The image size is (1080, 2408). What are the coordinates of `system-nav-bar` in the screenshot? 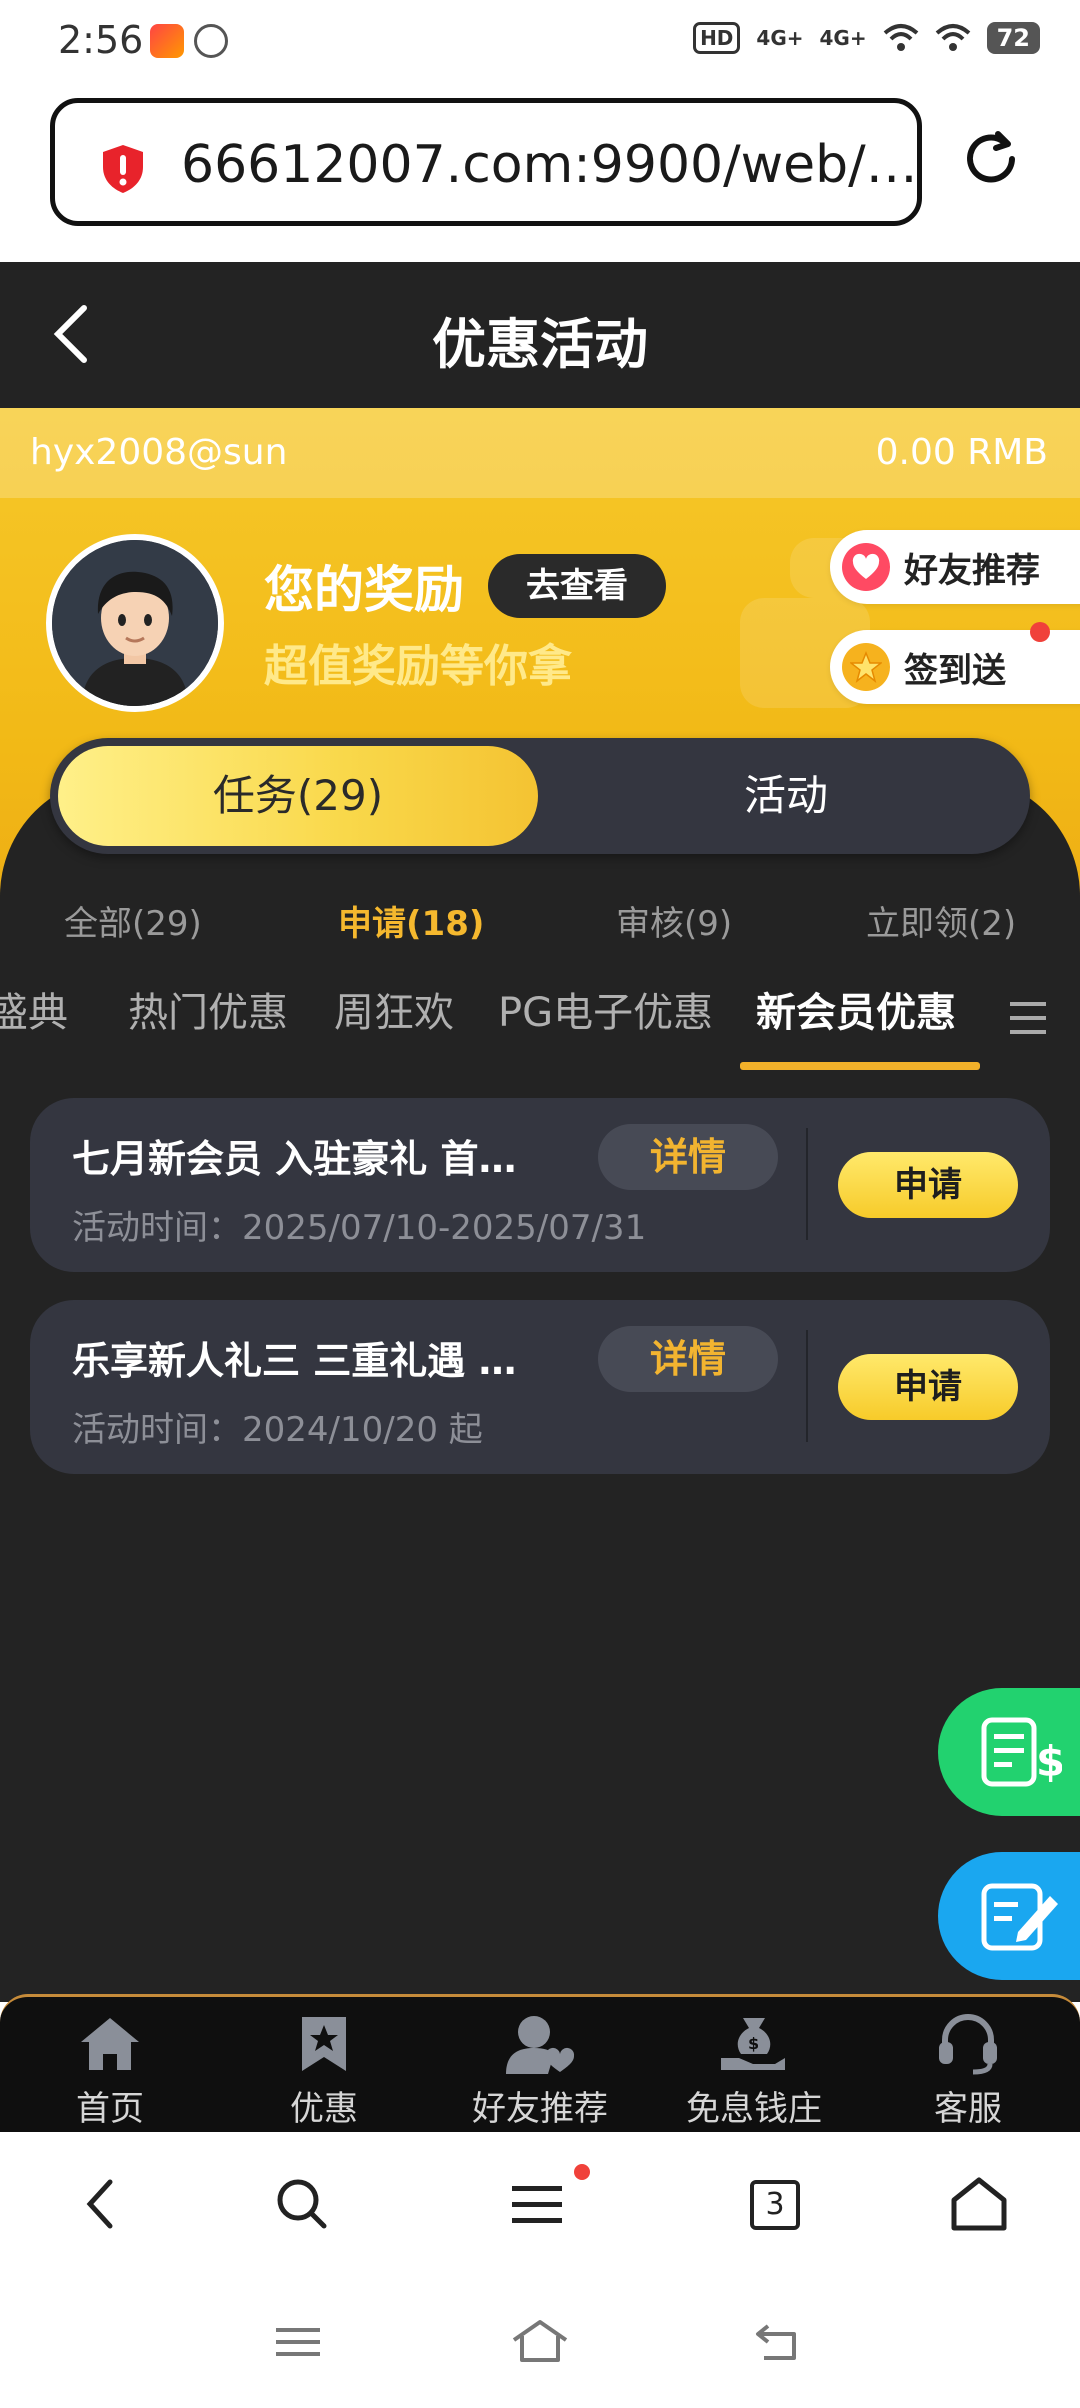 It's located at (540, 2345).